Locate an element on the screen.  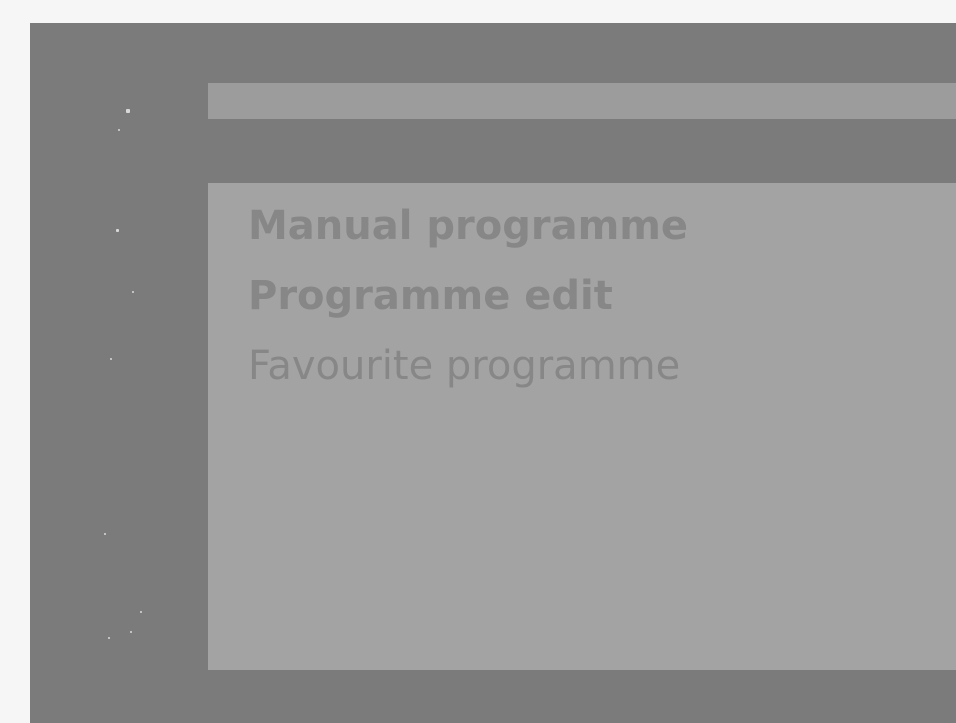
menu-item-programme-edit: Programme edit is located at coordinates (468, 296).